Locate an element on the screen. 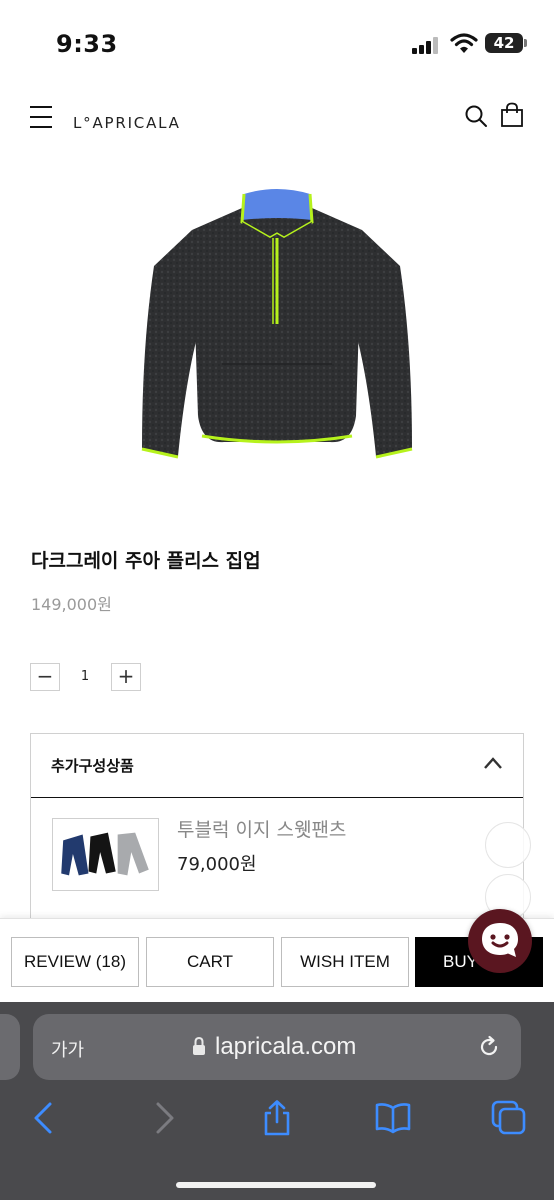 The image size is (554, 1200). url-text: lapricala.com is located at coordinates (285, 1047).